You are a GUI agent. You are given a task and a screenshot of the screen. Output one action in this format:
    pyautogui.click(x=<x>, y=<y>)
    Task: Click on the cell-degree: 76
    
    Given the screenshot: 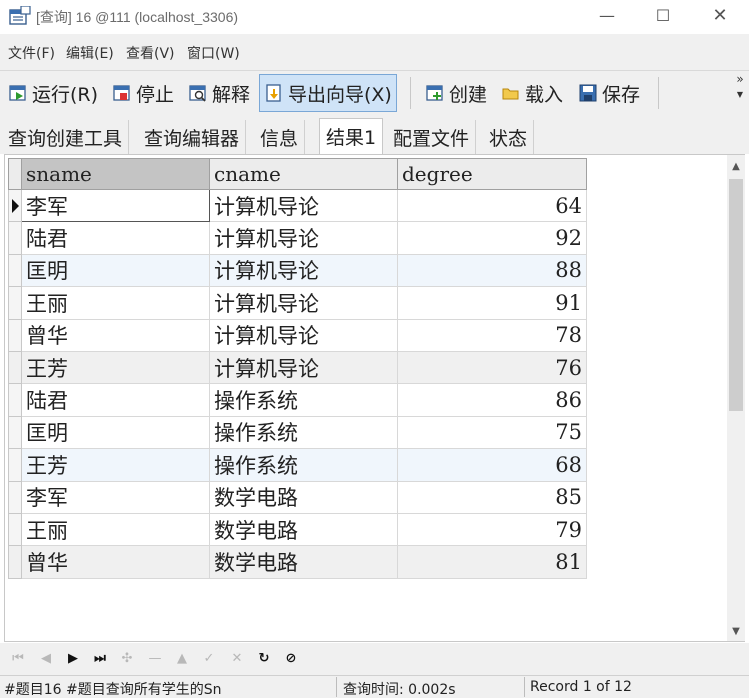 What is the action you would take?
    pyautogui.click(x=492, y=367)
    